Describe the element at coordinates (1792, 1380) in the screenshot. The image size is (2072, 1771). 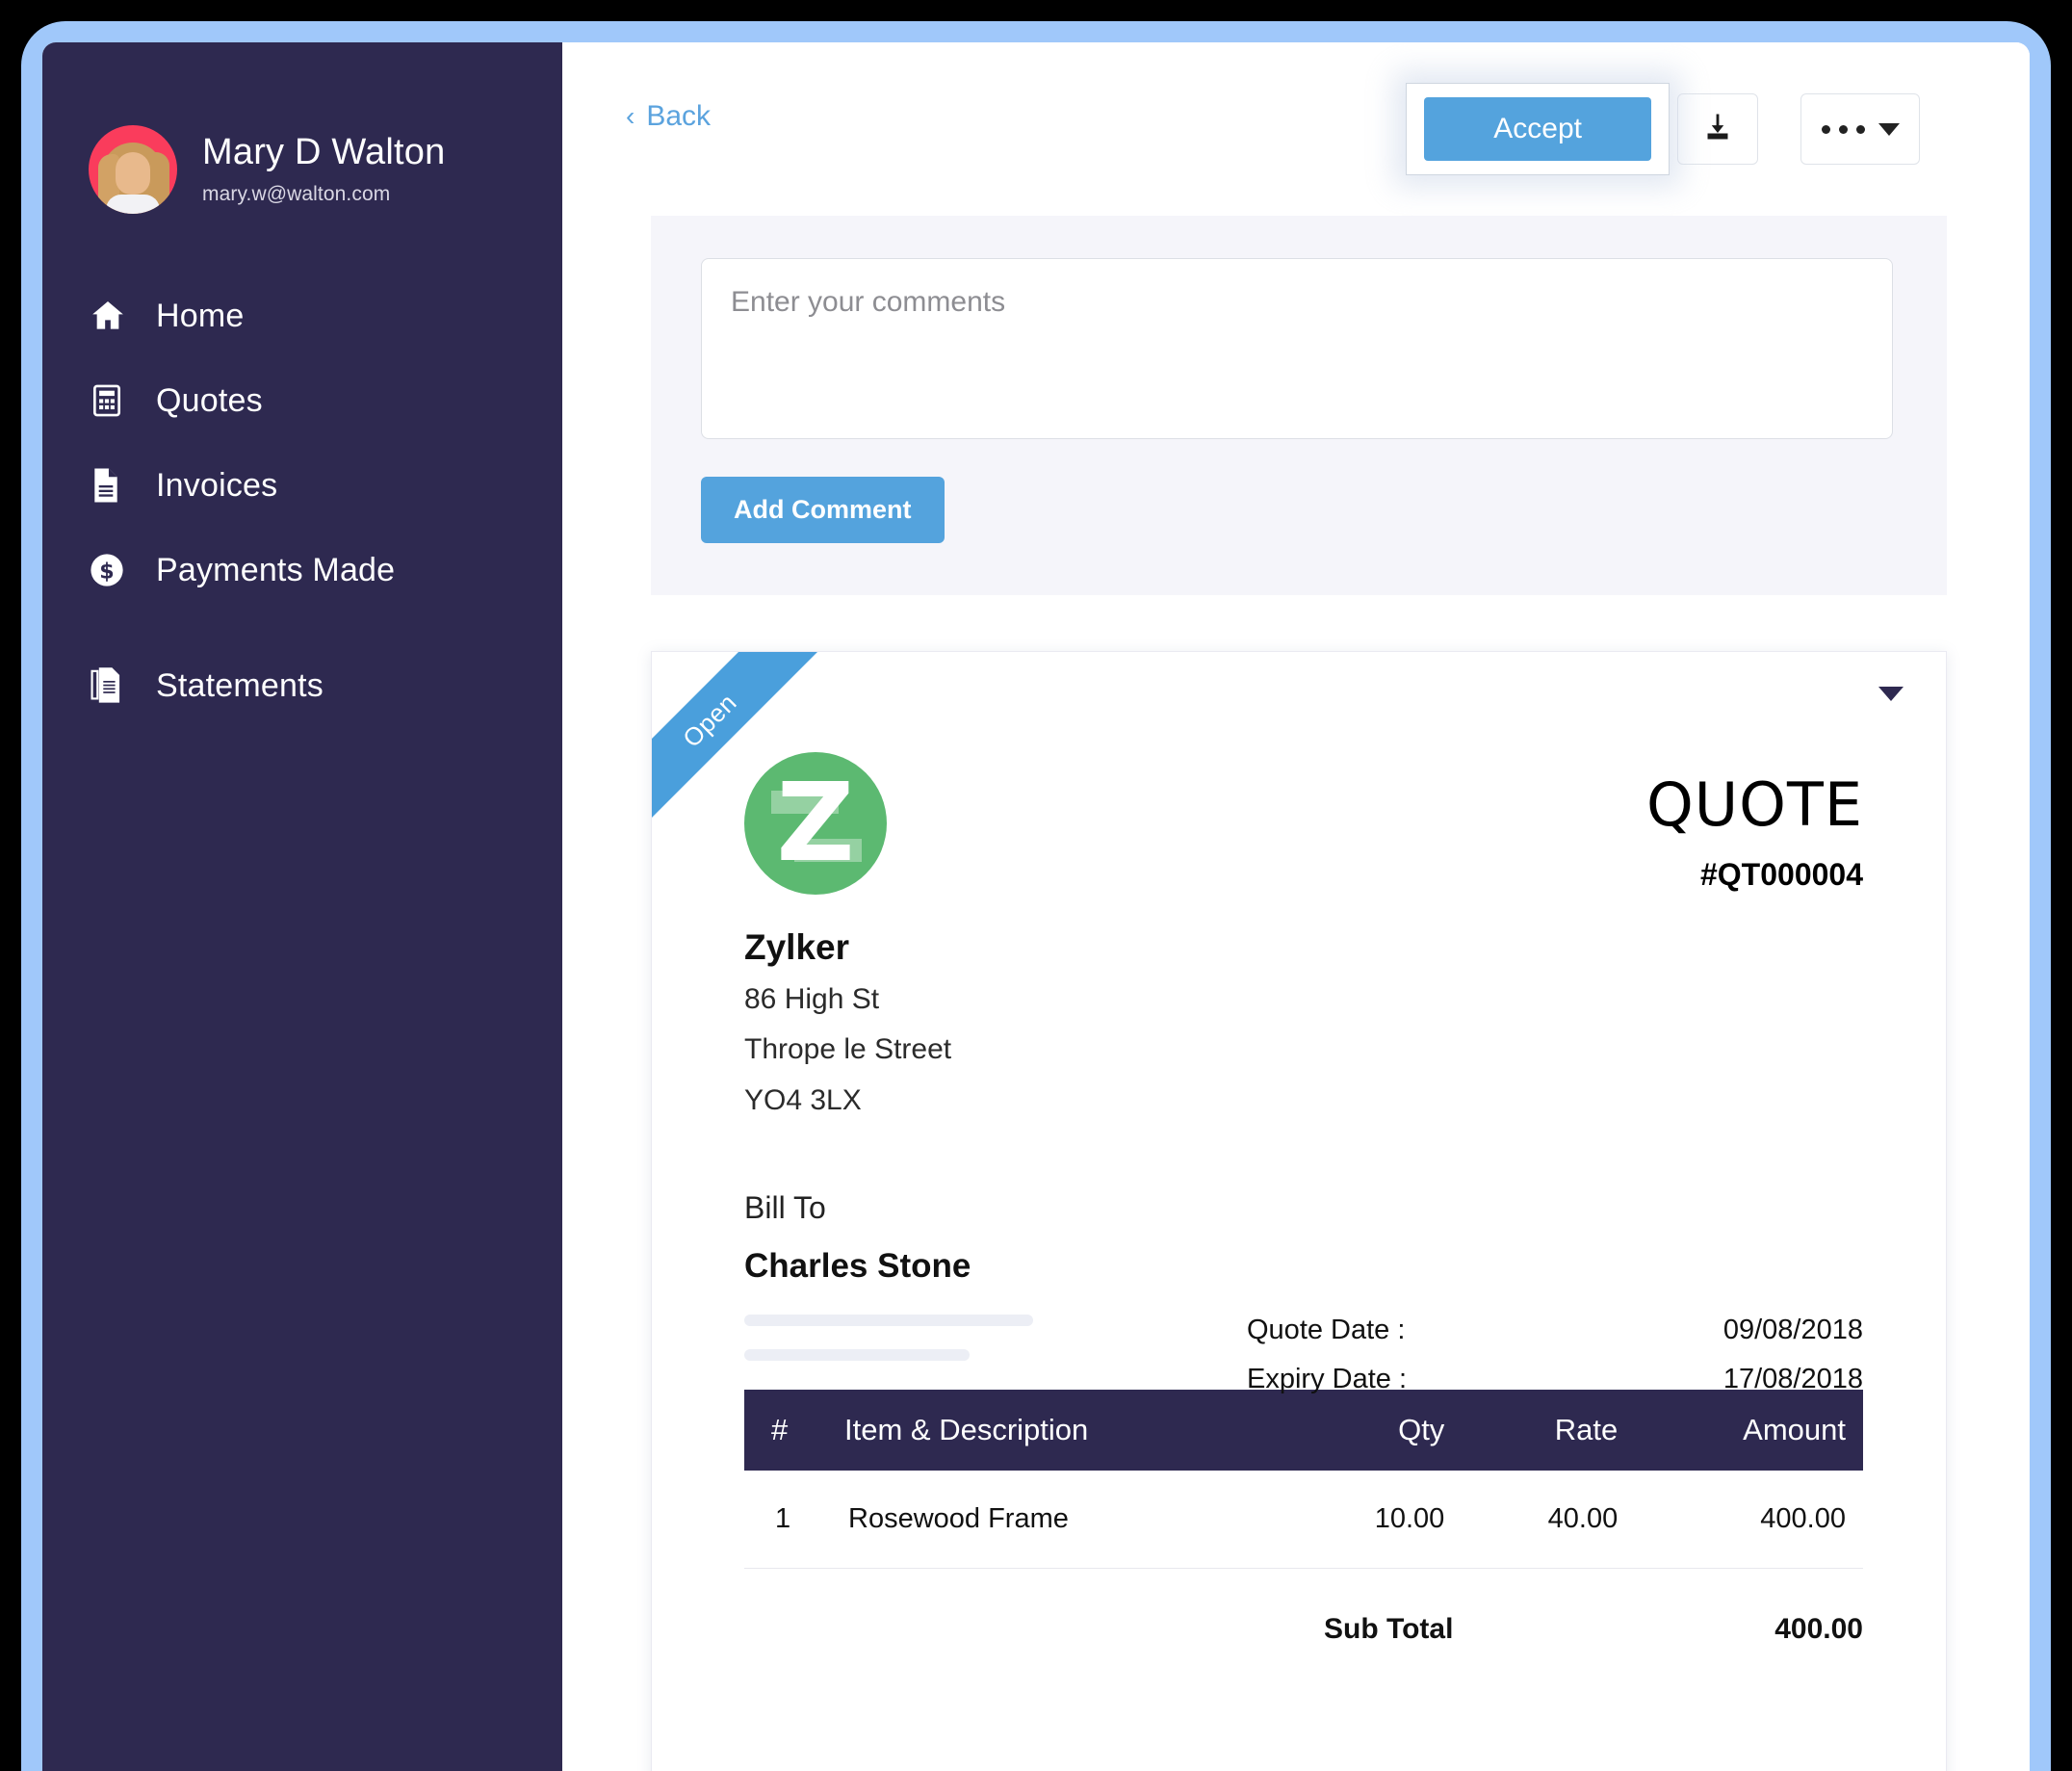
I see `expiry-date-value: 17/08/2018` at that location.